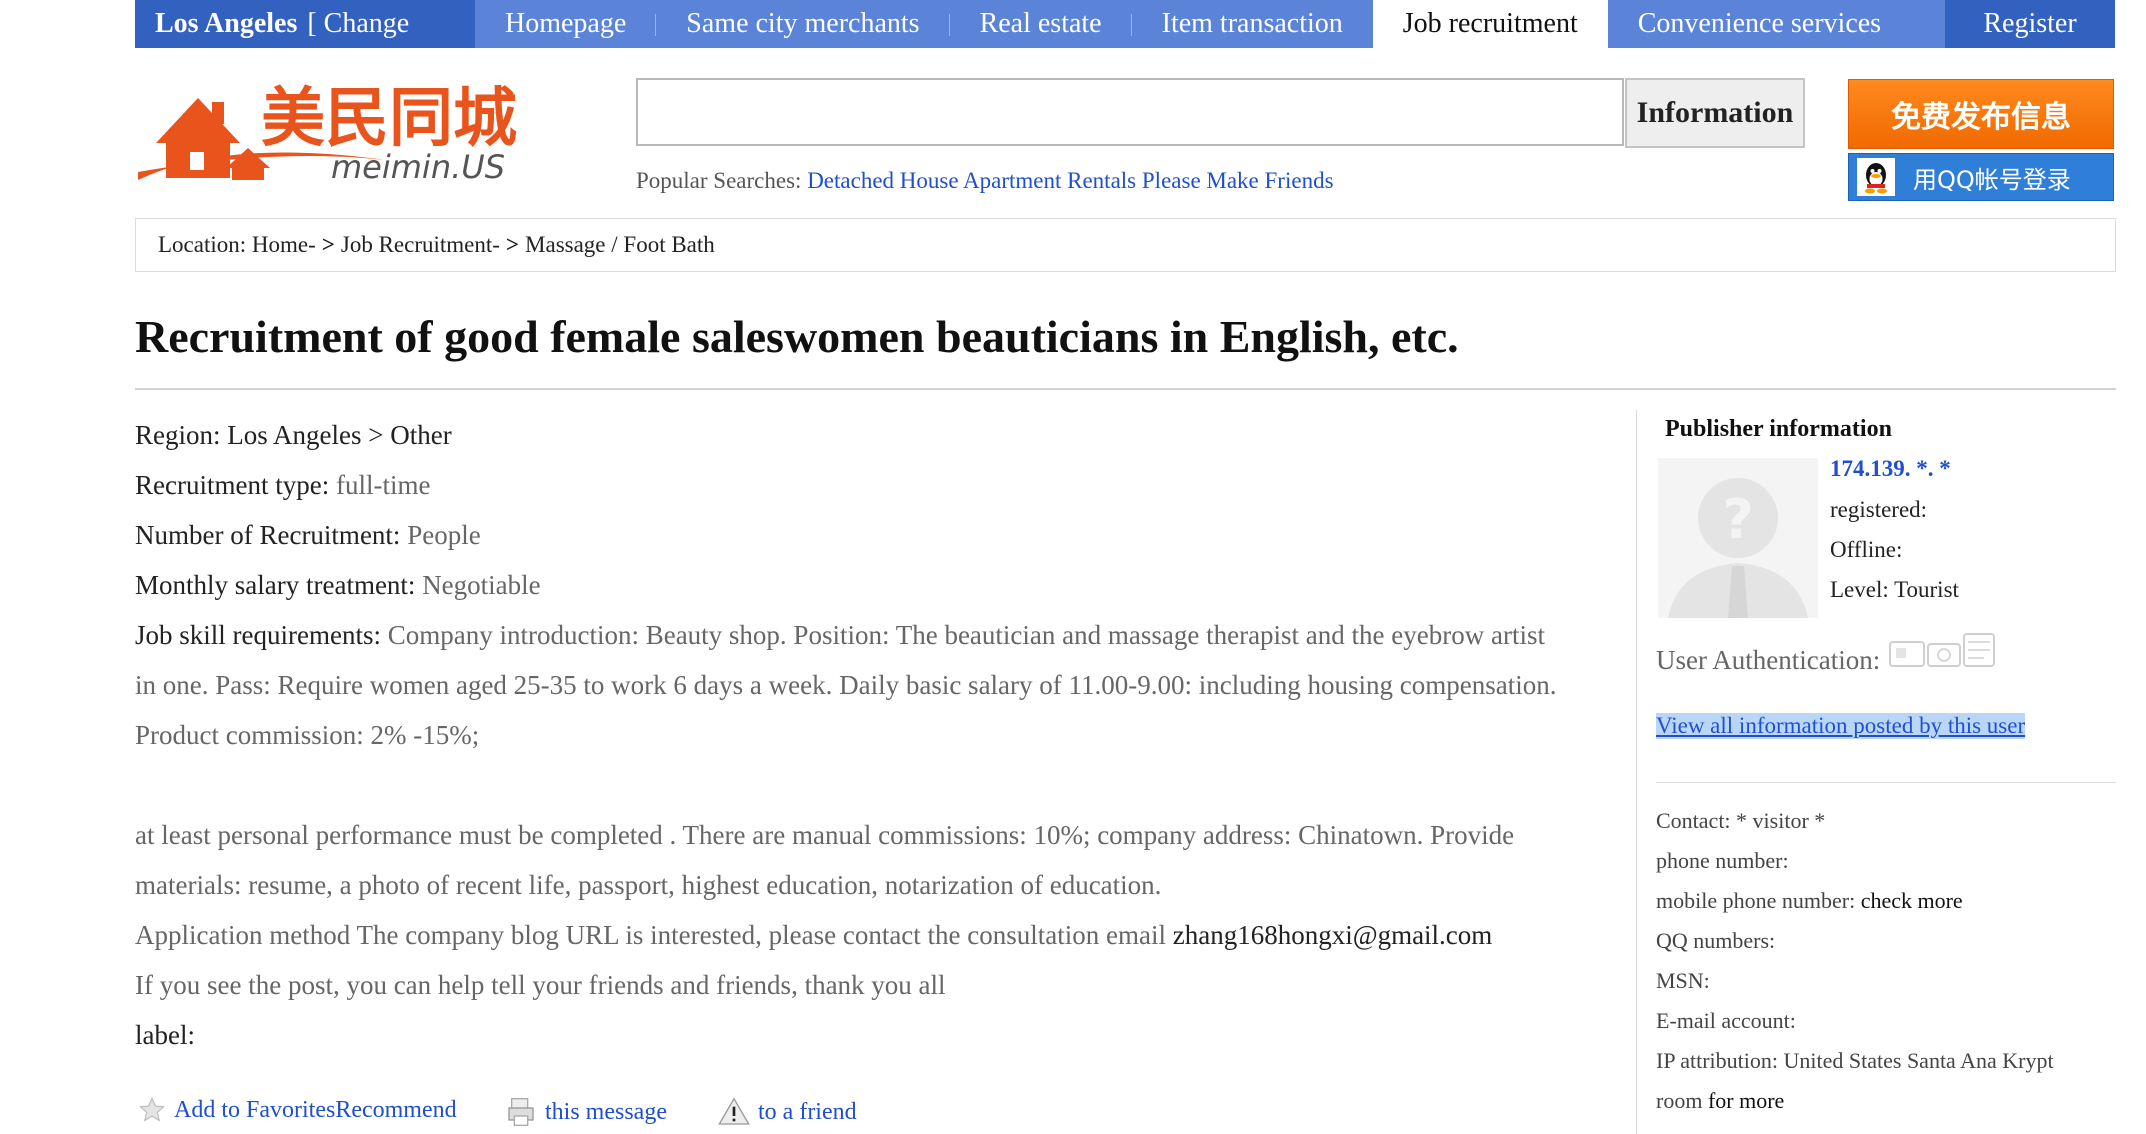 The width and height of the screenshot is (2146, 1134). Describe the element at coordinates (1778, 429) in the screenshot. I see `publisher-title: Publisher information` at that location.